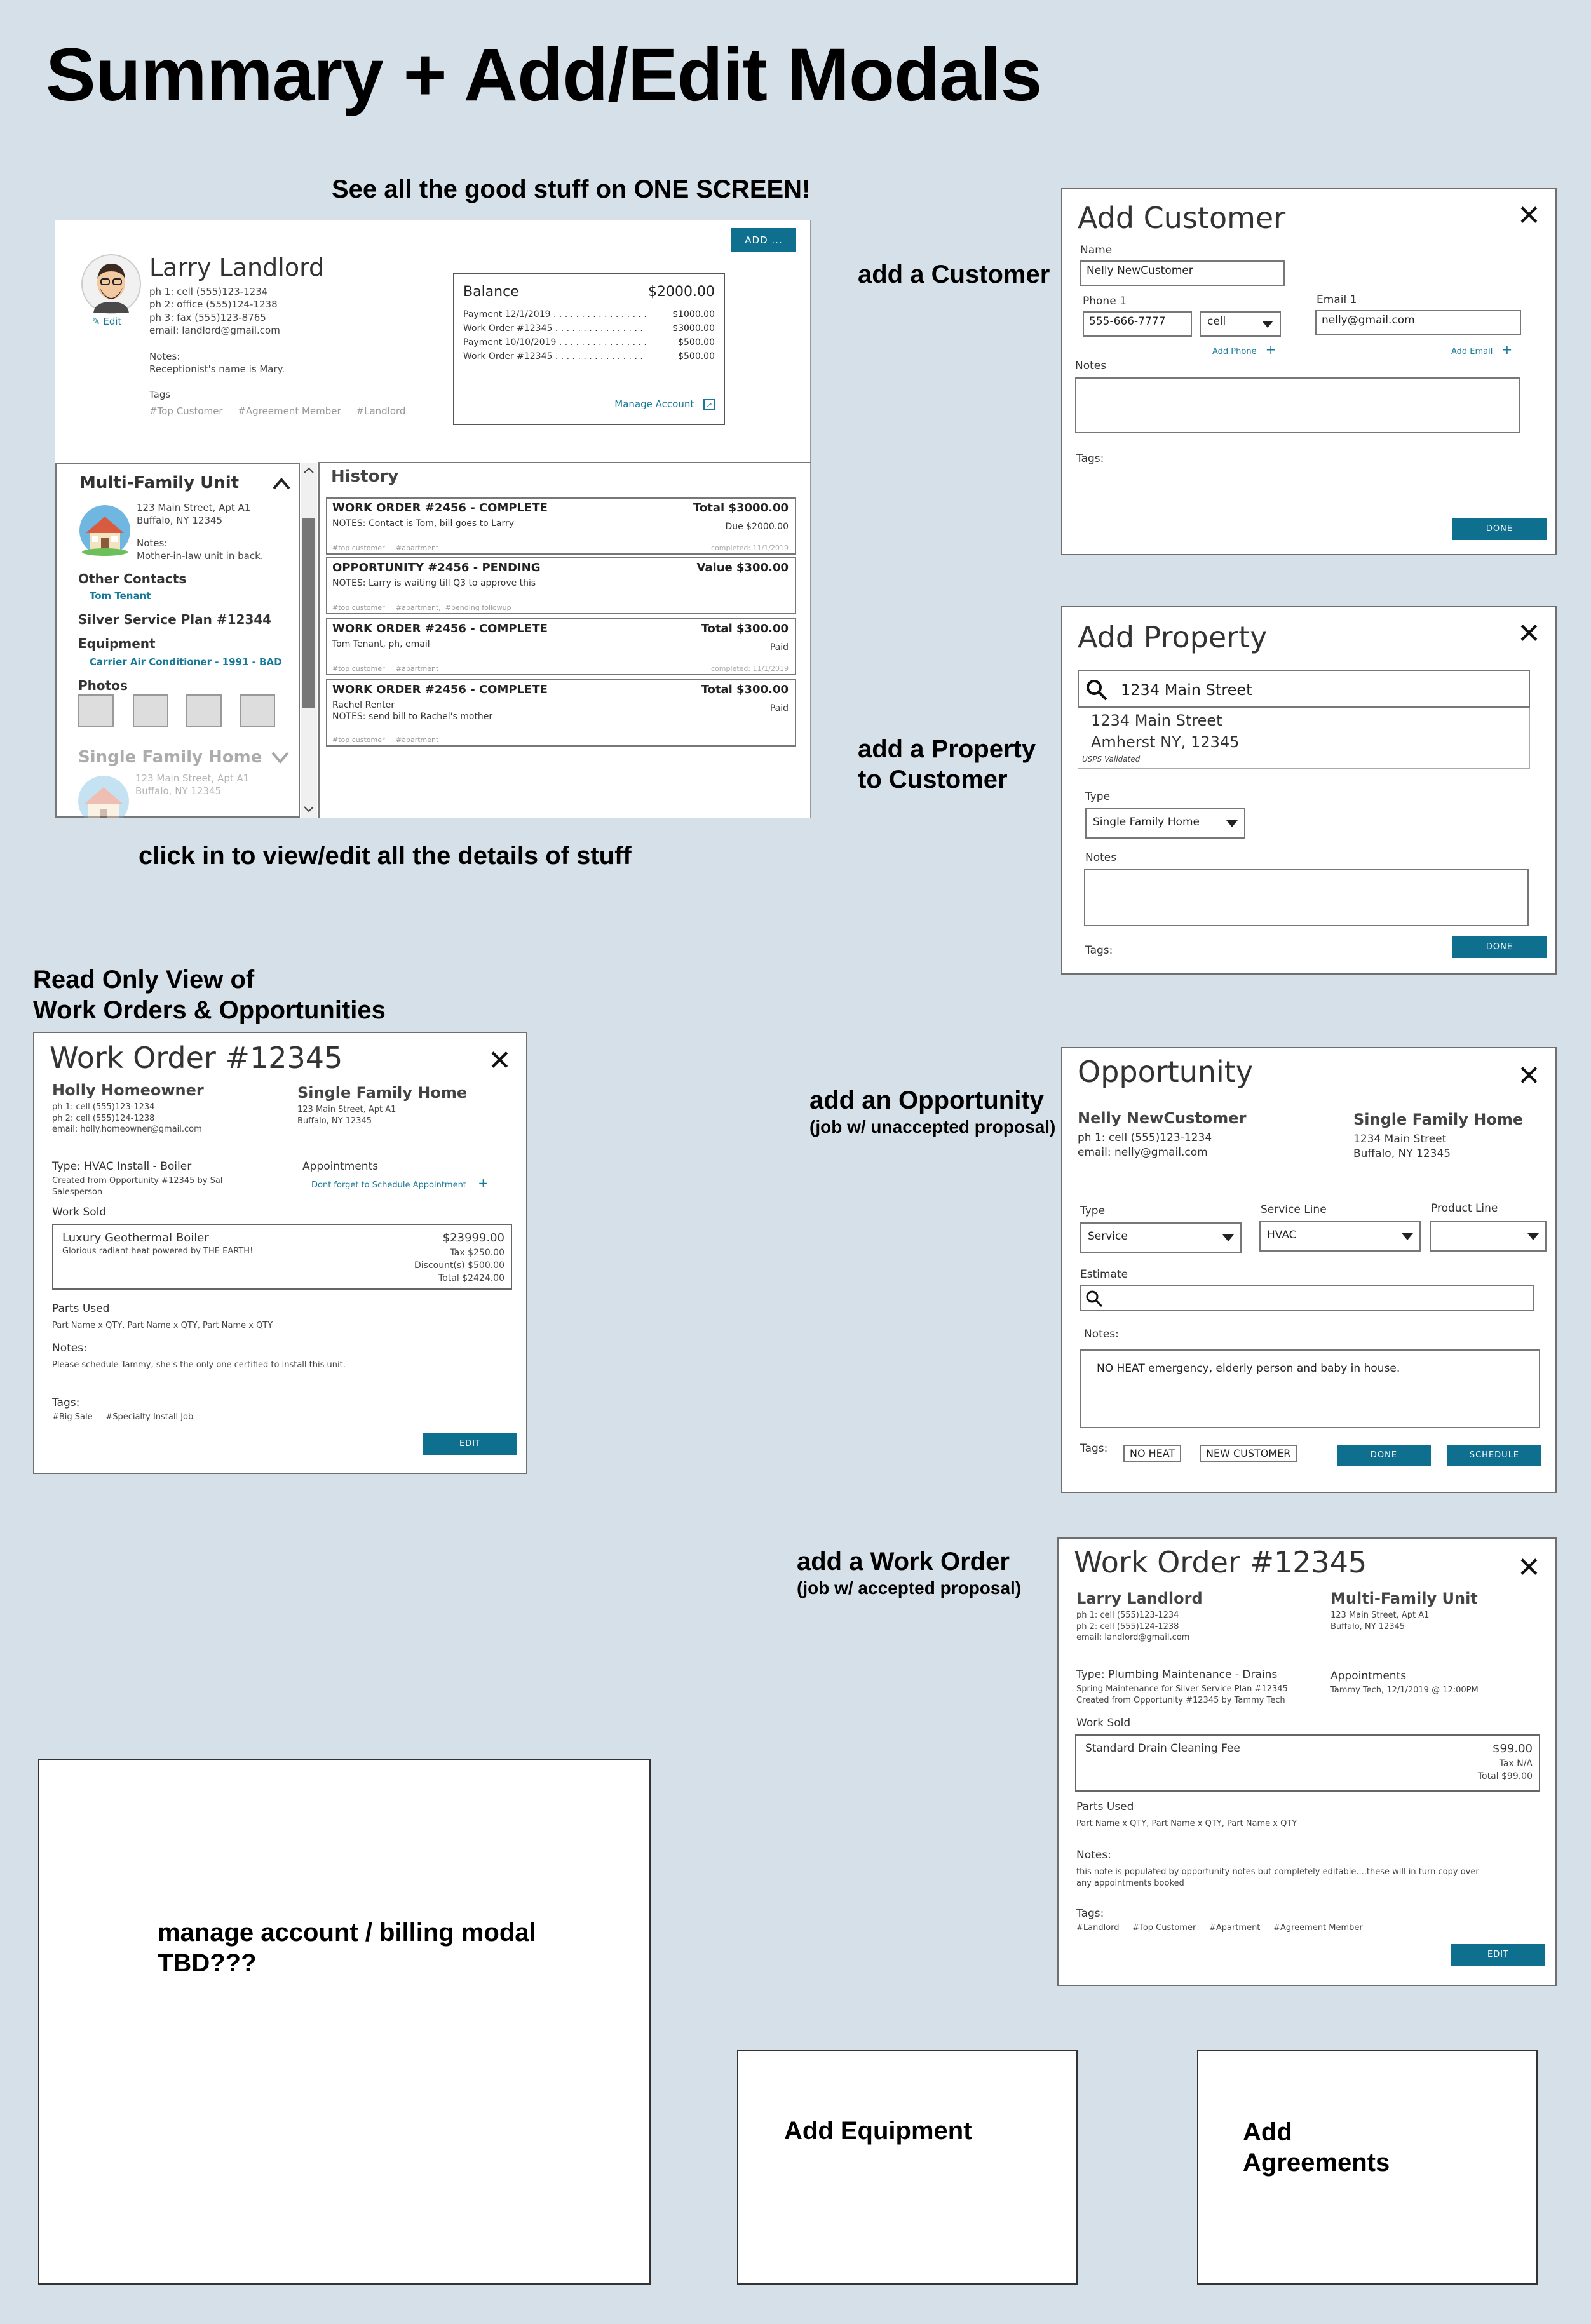  What do you see at coordinates (1098, 797) in the screenshot?
I see `type-label: Type` at bounding box center [1098, 797].